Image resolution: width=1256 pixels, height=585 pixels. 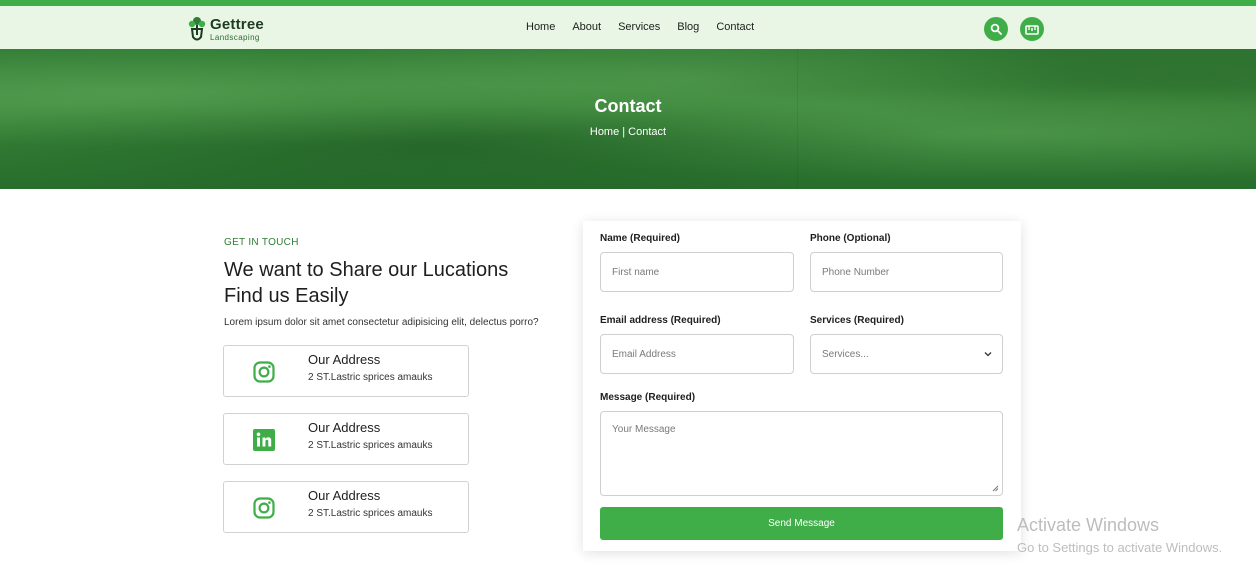 I want to click on nav-about: About, so click(x=586, y=27).